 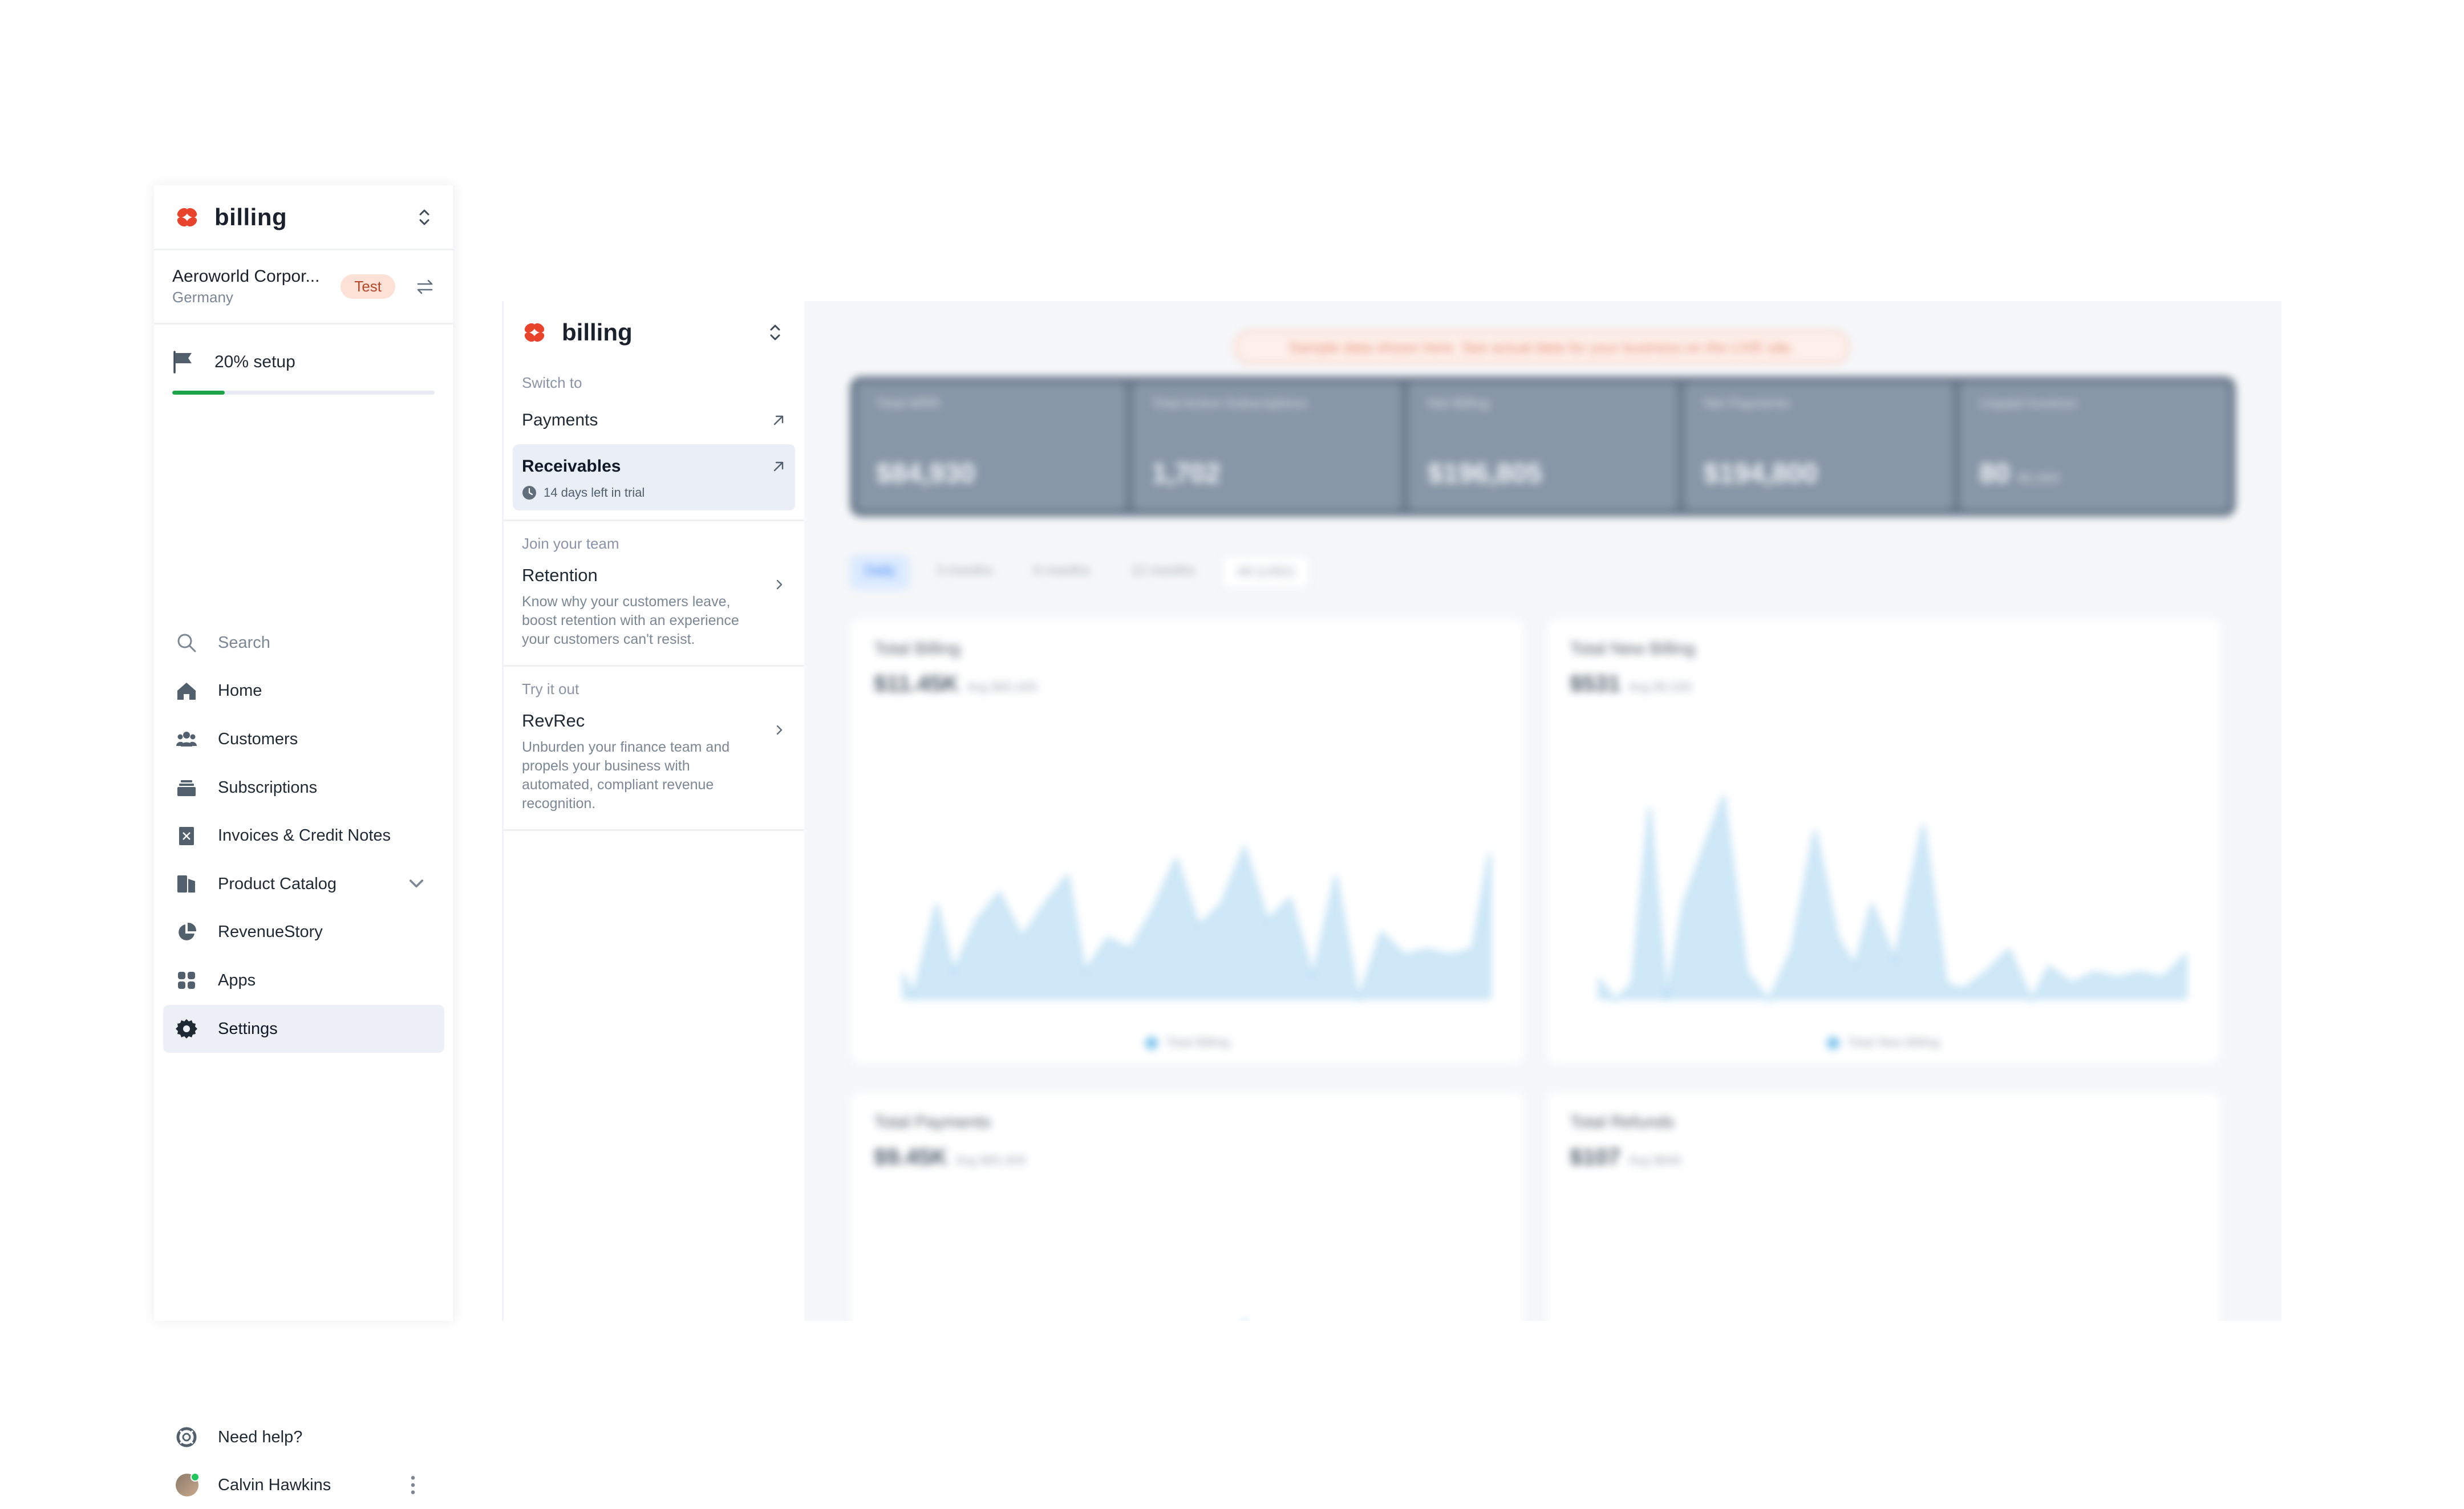 I want to click on user-profile: Calvin Hawkins, so click(x=303, y=1485).